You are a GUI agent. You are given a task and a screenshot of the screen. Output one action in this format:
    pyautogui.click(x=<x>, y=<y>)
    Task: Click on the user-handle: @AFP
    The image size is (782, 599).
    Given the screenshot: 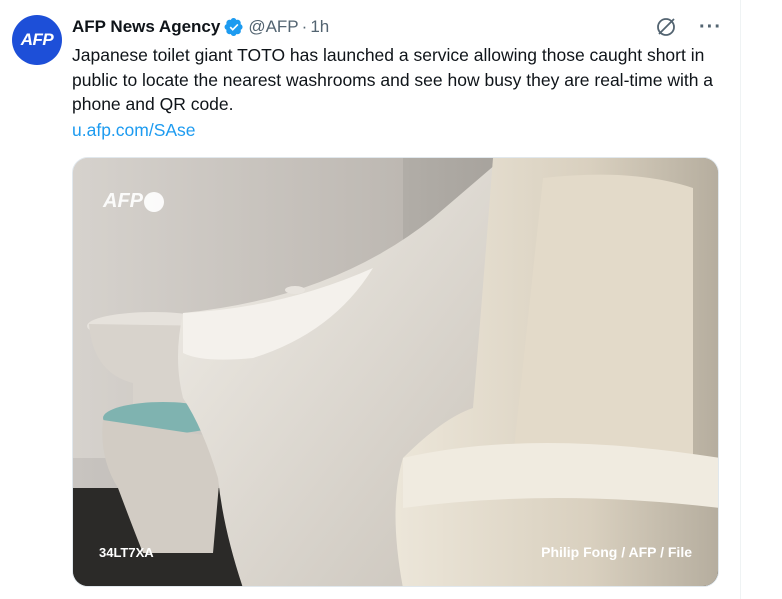 What is the action you would take?
    pyautogui.click(x=273, y=27)
    